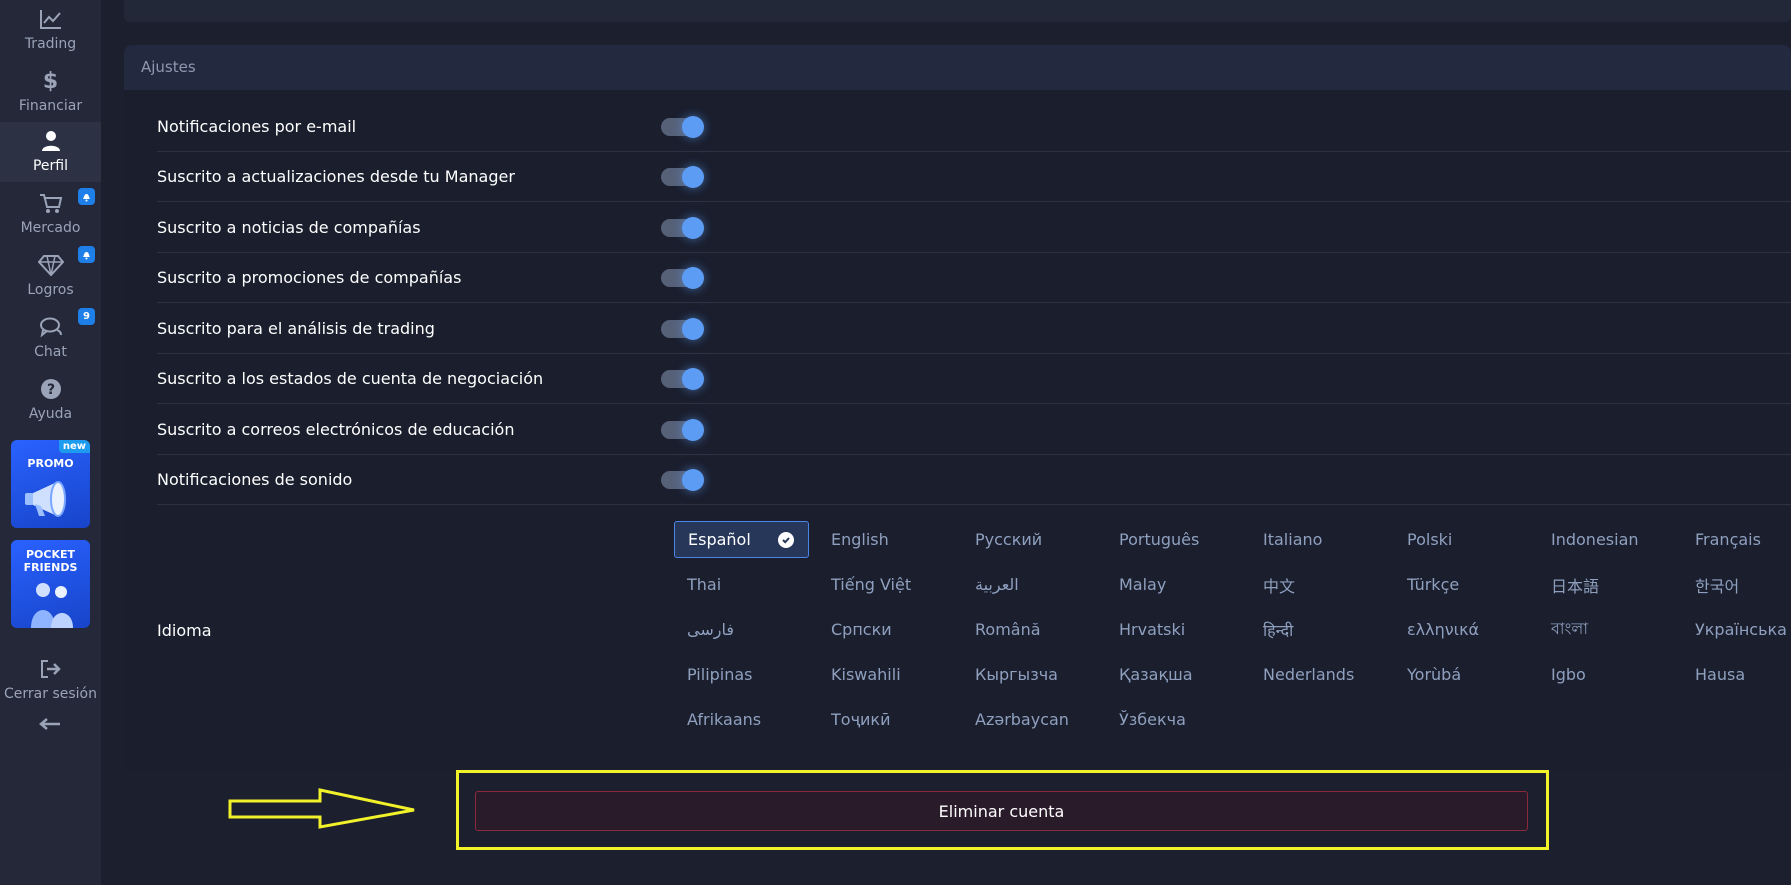  I want to click on cart-icon, so click(51, 203).